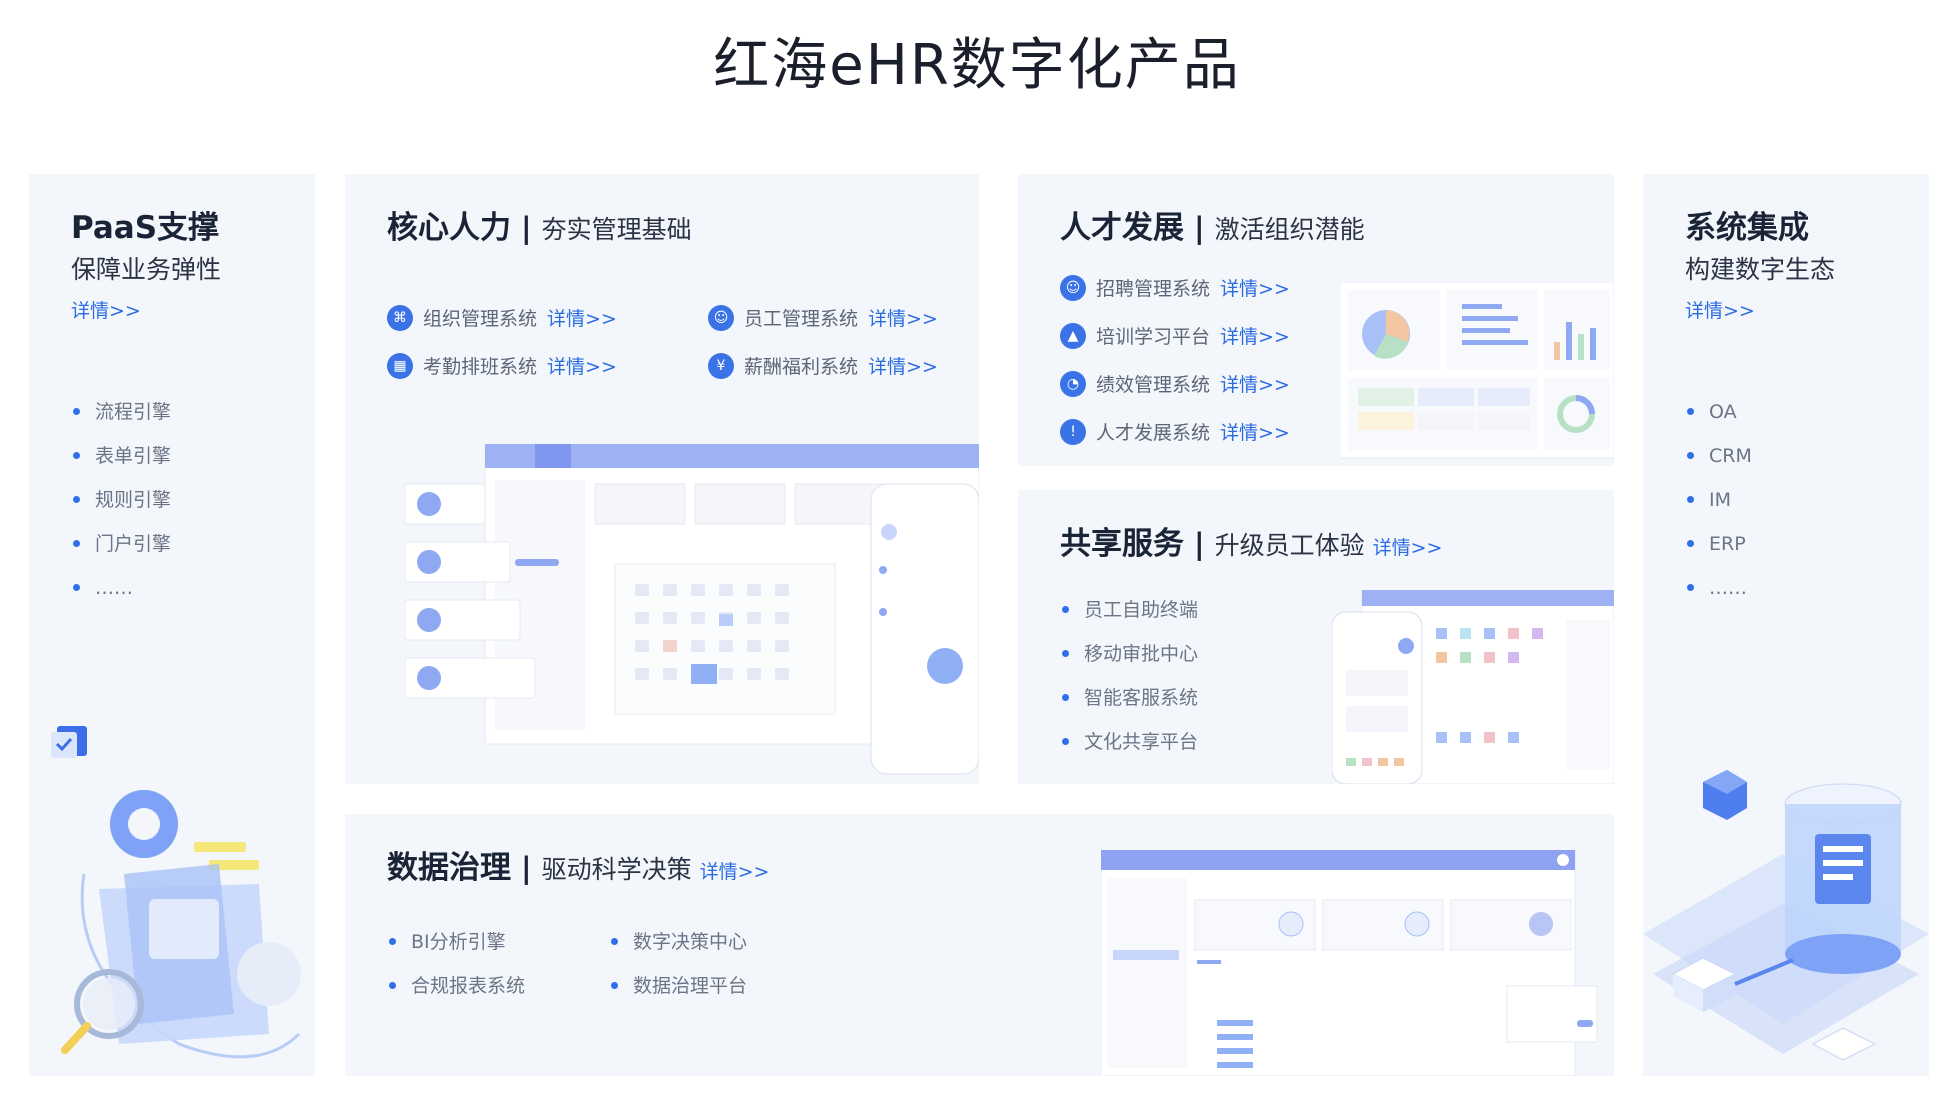 Image resolution: width=1954 pixels, height=1118 pixels. What do you see at coordinates (721, 317) in the screenshot?
I see `user-icon: ☺` at bounding box center [721, 317].